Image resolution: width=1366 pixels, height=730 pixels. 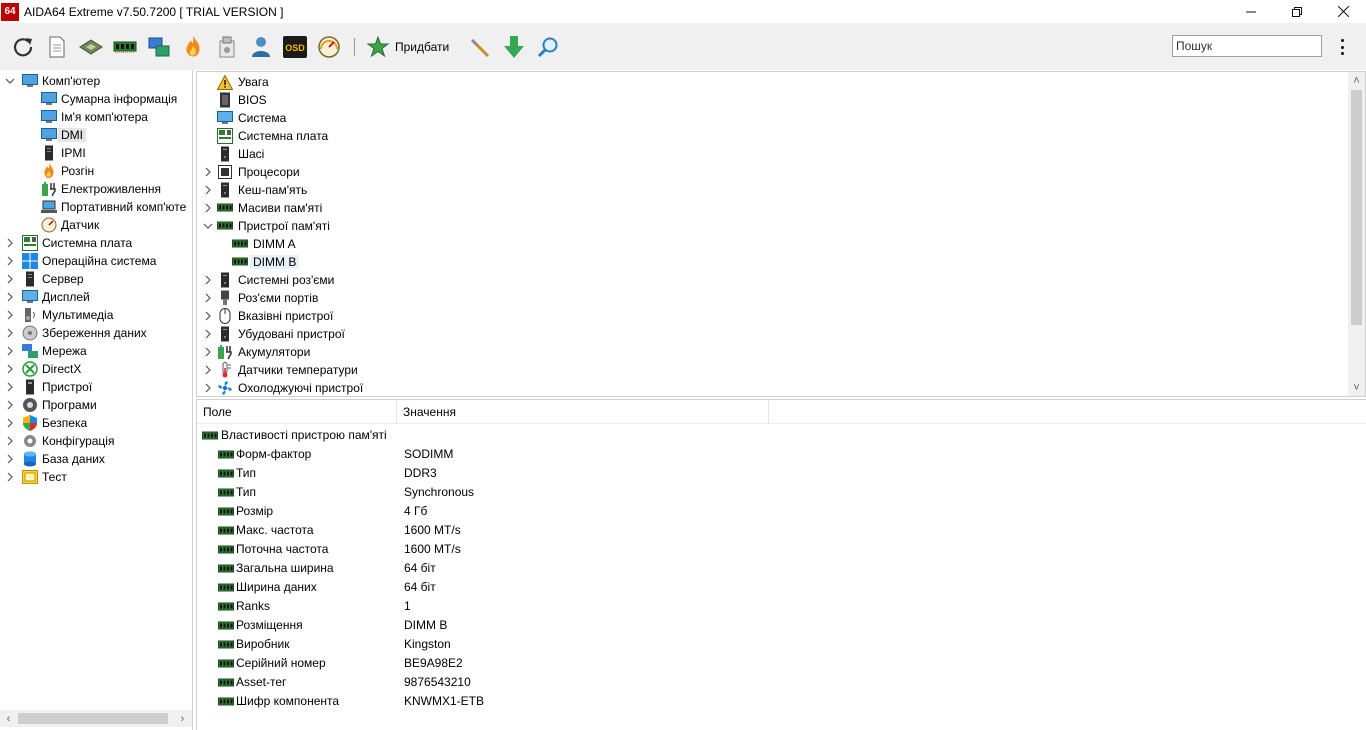 I want to click on dmi-tree-item: Масиви пам'яті, so click(x=262, y=208).